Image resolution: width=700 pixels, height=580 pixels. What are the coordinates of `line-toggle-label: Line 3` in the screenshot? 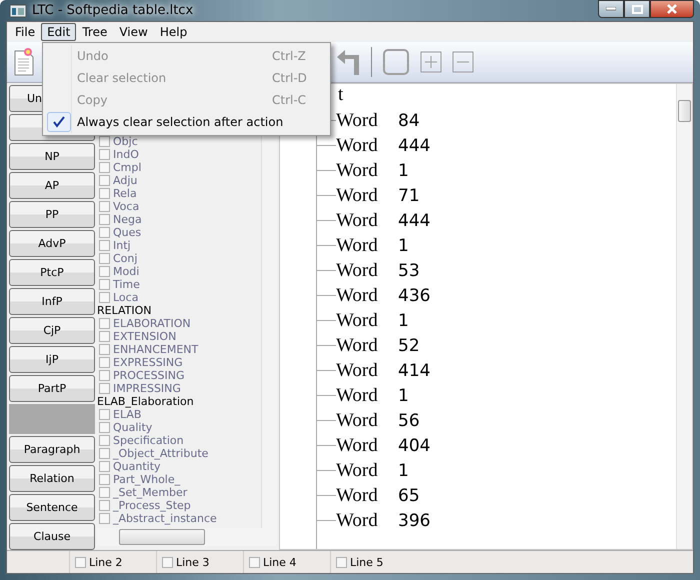 It's located at (193, 562).